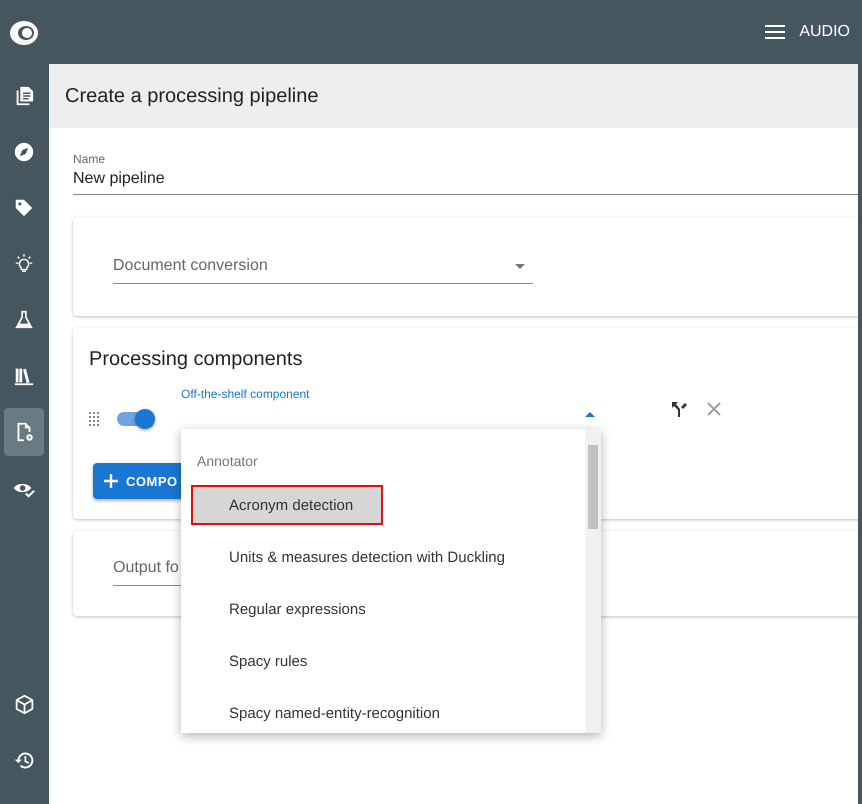  I want to click on conversion-select: Document conversion, so click(323, 266).